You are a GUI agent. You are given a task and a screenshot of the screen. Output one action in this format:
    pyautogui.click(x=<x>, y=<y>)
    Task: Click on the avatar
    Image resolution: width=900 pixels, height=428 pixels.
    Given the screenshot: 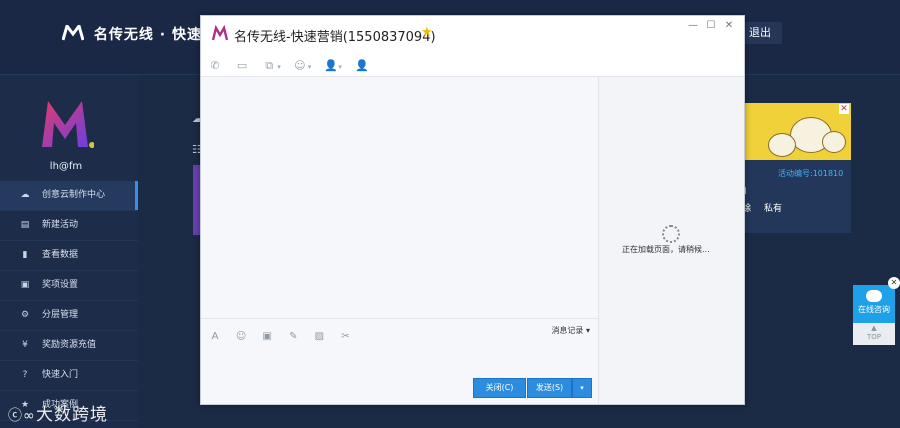 What is the action you would take?
    pyautogui.click(x=68, y=124)
    